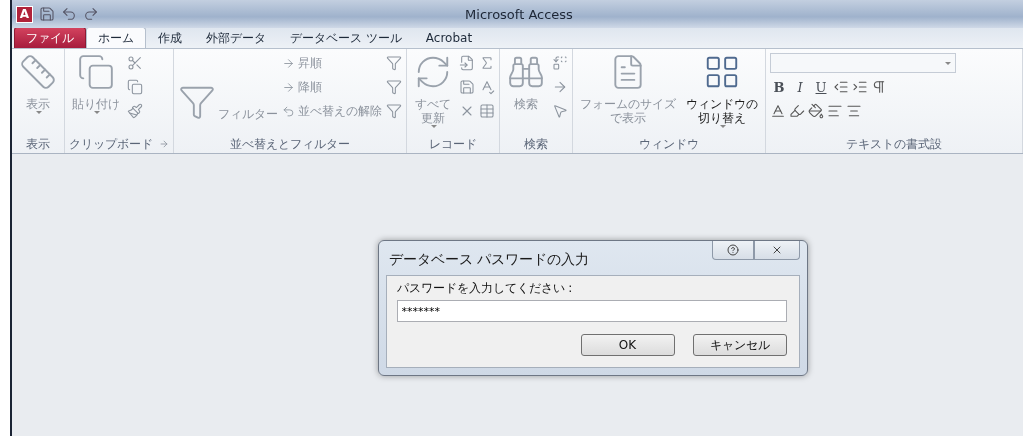 This screenshot has height=436, width=1023. I want to click on launcher-icon, so click(164, 144).